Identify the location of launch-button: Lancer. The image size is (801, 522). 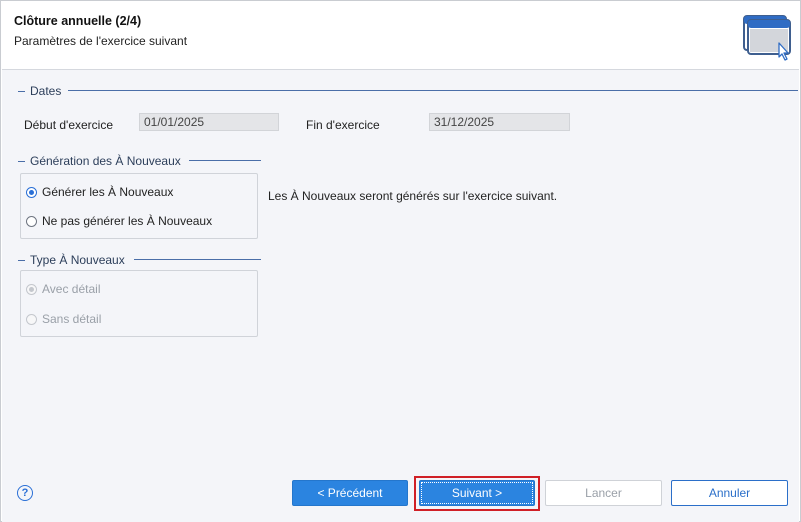
(603, 493).